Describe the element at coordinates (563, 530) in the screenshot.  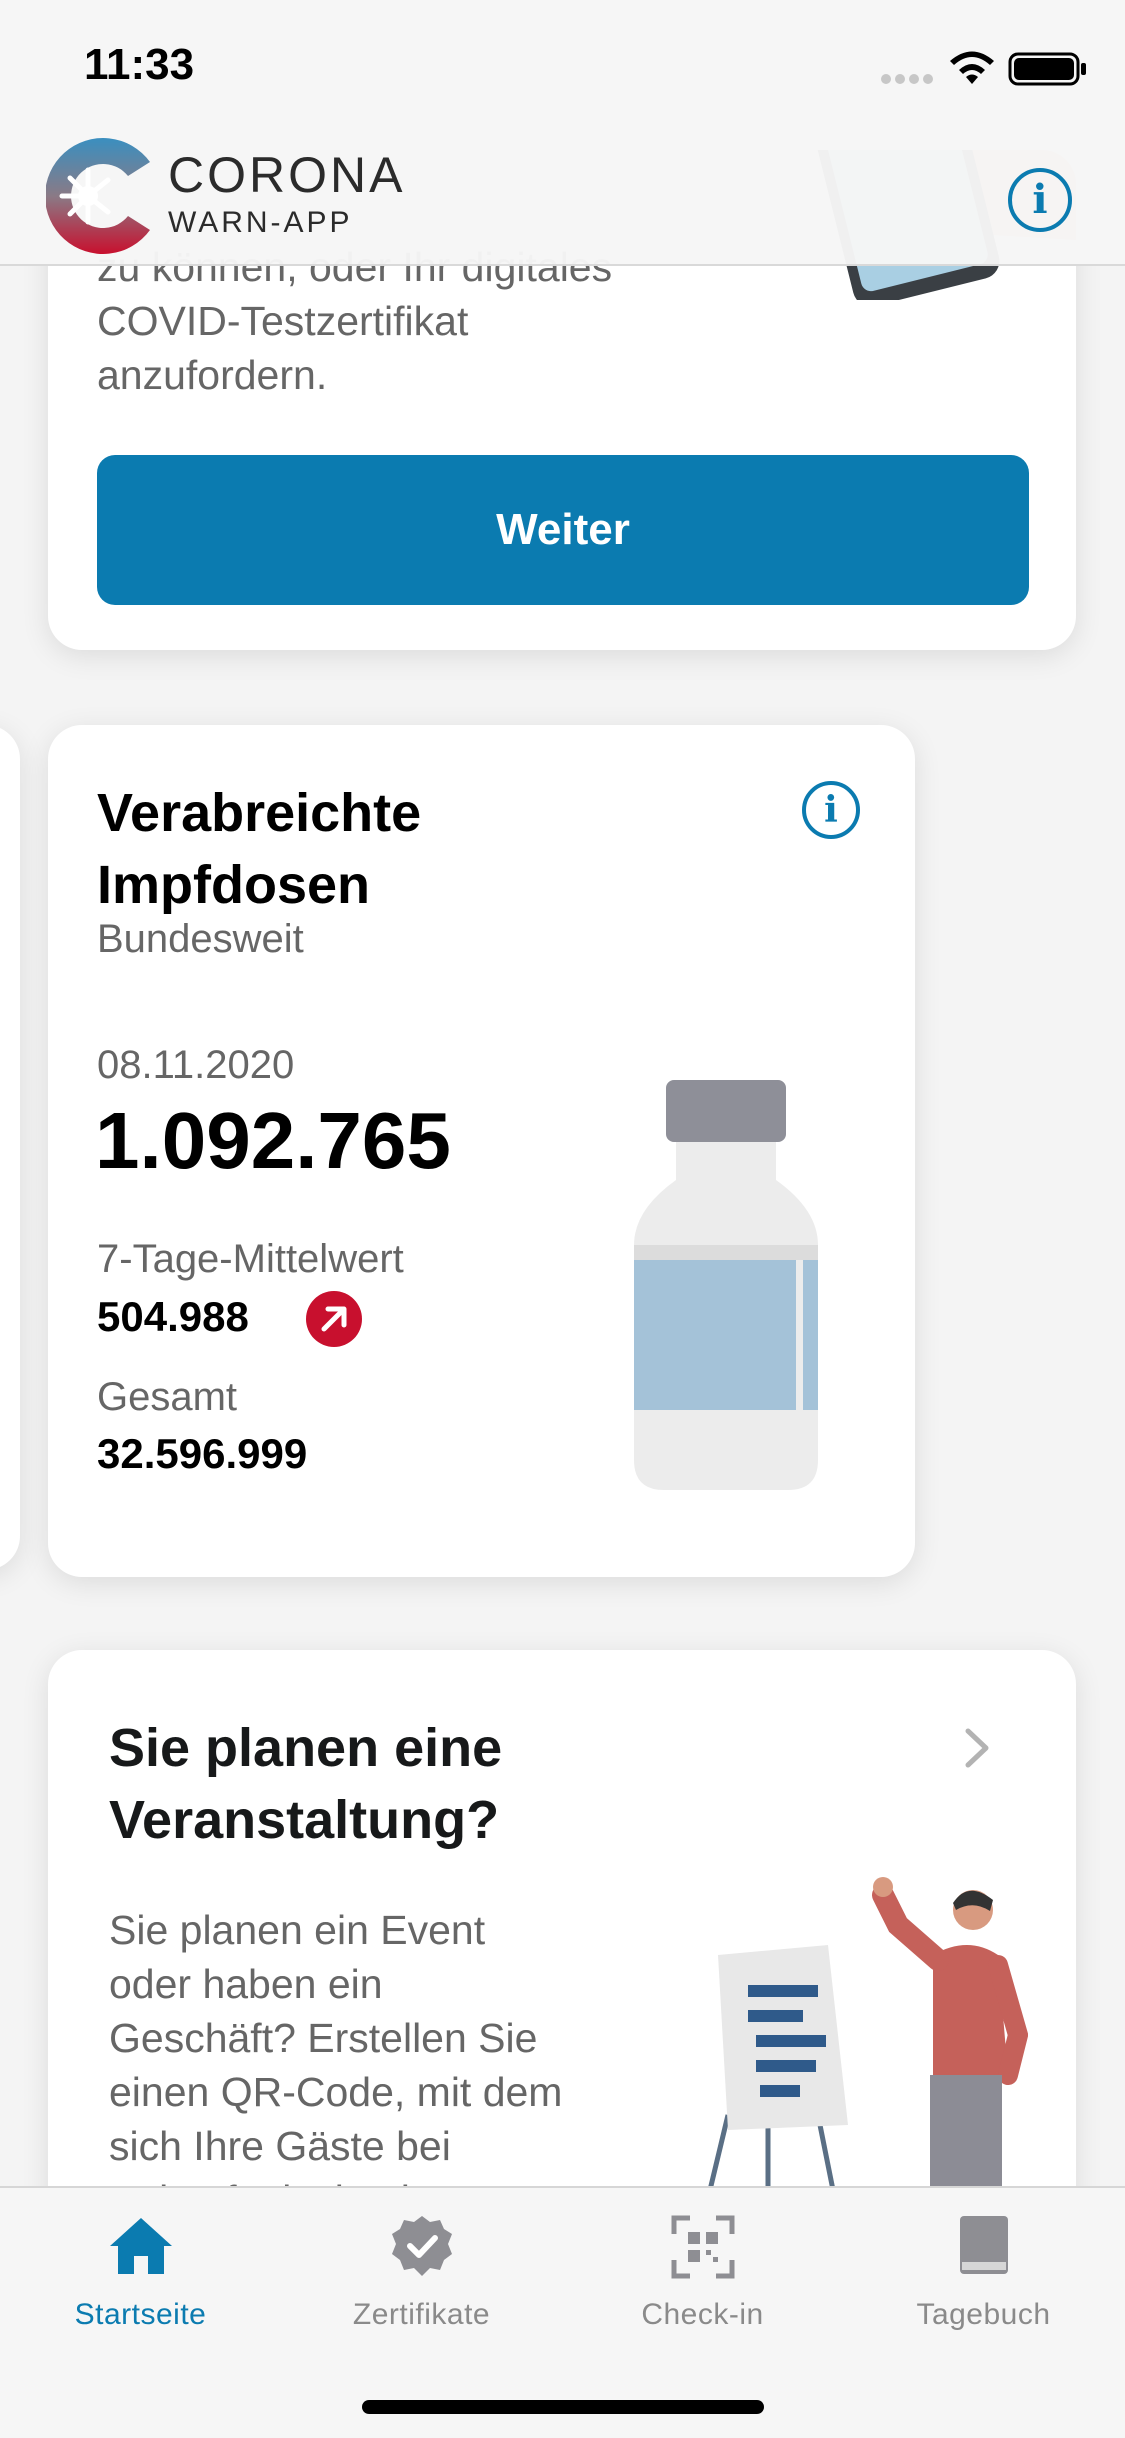
I see `continue-button: Weiter` at that location.